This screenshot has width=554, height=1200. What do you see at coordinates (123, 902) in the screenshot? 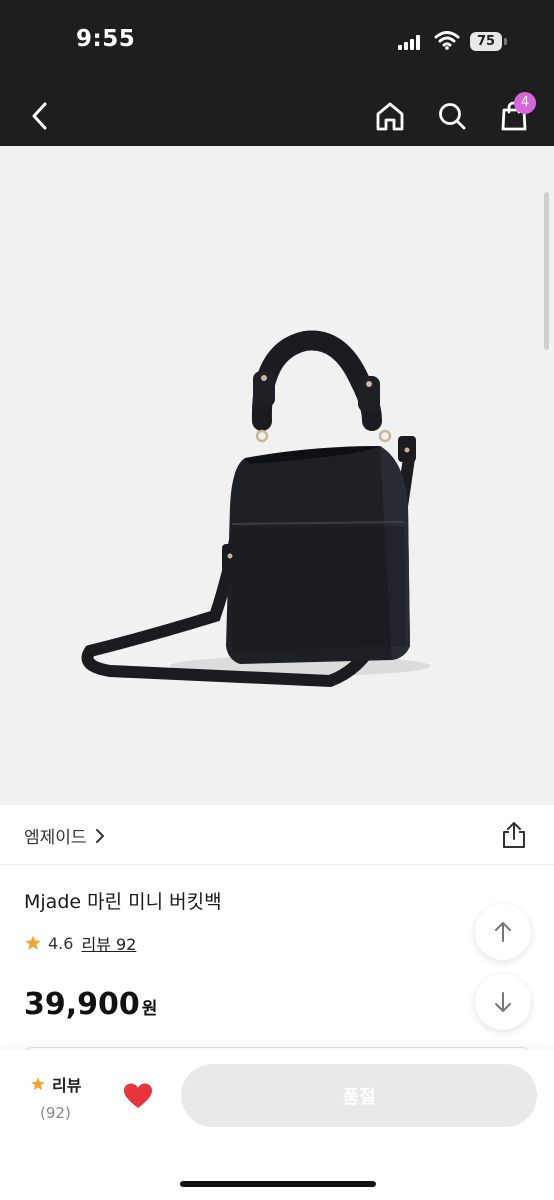
I see `product-name: Mjade 마린 미니 버킷백` at bounding box center [123, 902].